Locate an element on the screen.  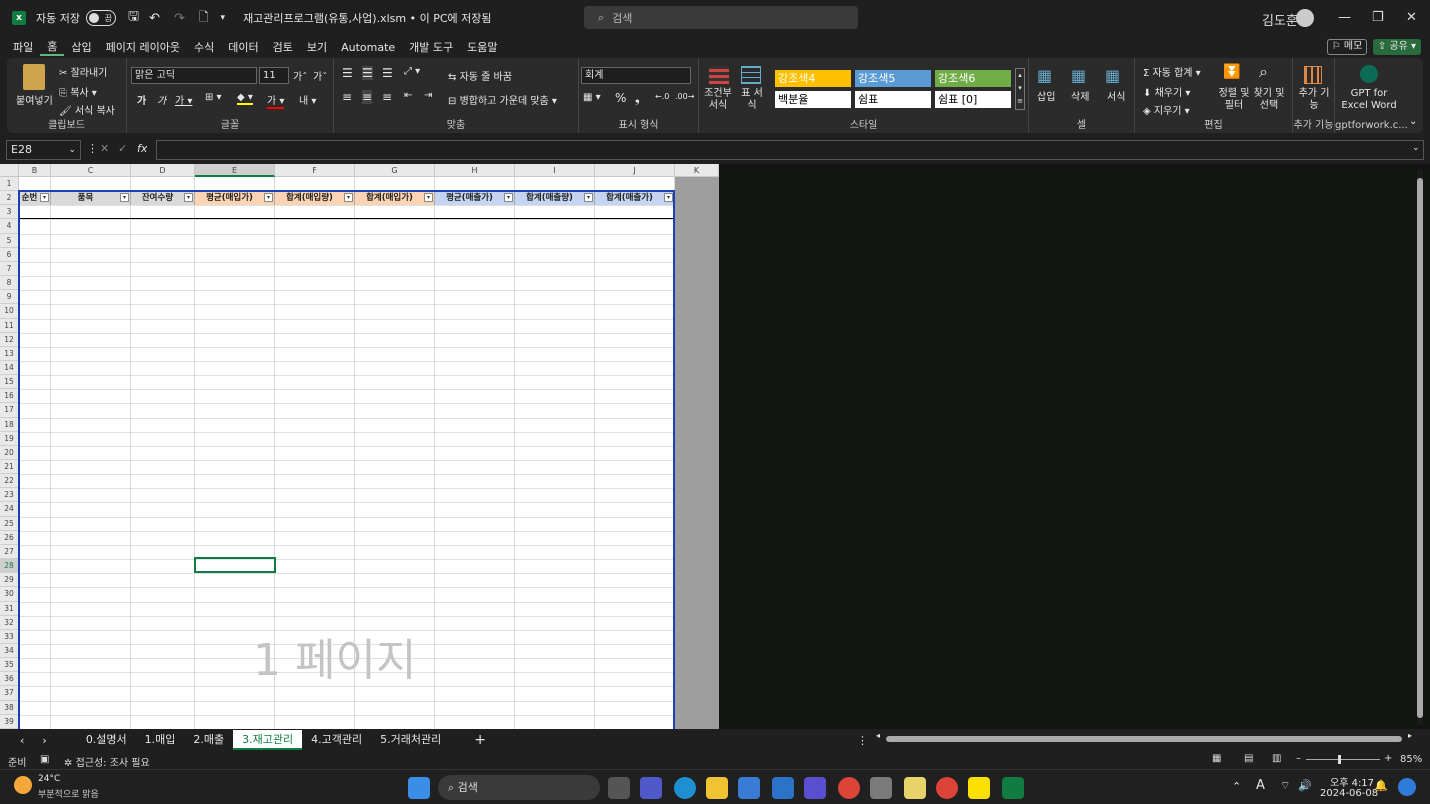
row-header-33: 33 is located at coordinates (9, 636).